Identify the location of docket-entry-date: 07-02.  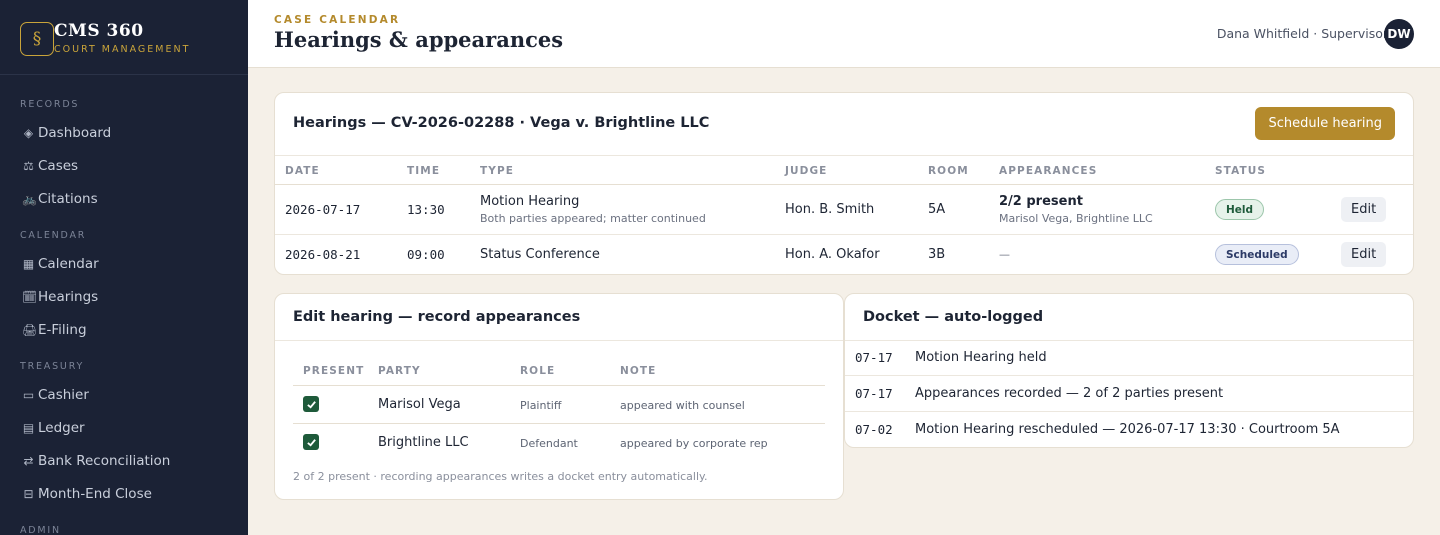
(874, 429).